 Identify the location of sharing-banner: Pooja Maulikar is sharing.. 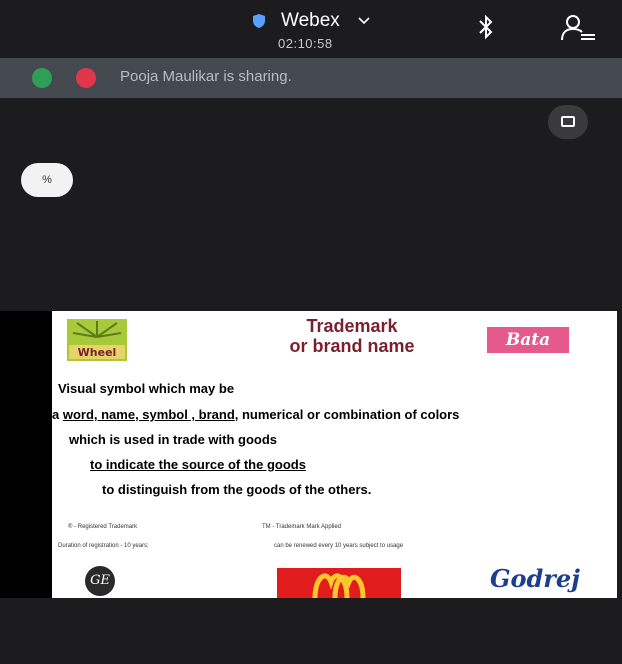
(311, 78).